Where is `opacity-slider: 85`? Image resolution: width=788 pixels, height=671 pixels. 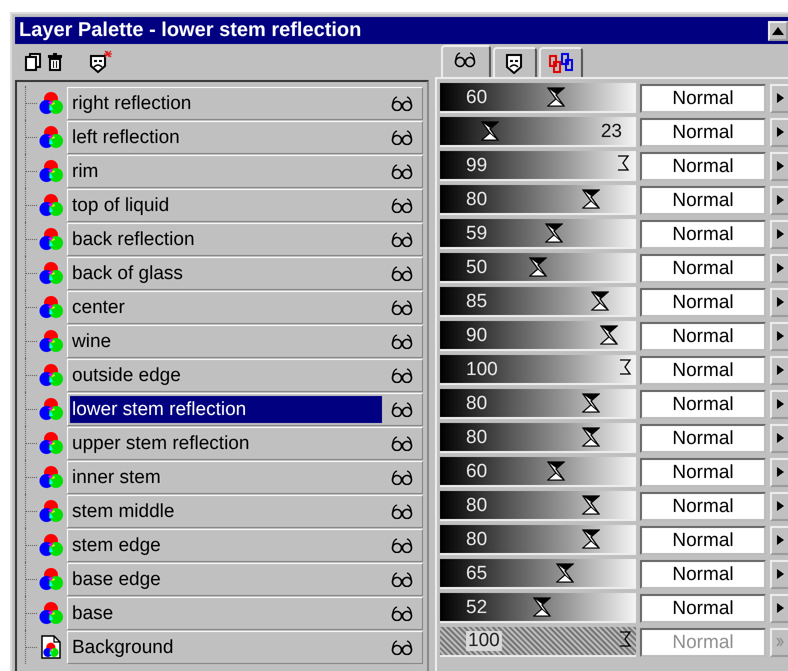
opacity-slider: 85 is located at coordinates (538, 302).